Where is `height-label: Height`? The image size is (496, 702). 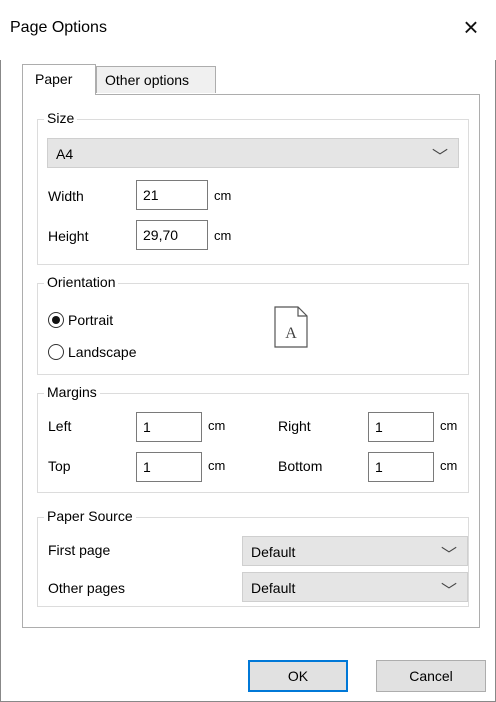 height-label: Height is located at coordinates (68, 236).